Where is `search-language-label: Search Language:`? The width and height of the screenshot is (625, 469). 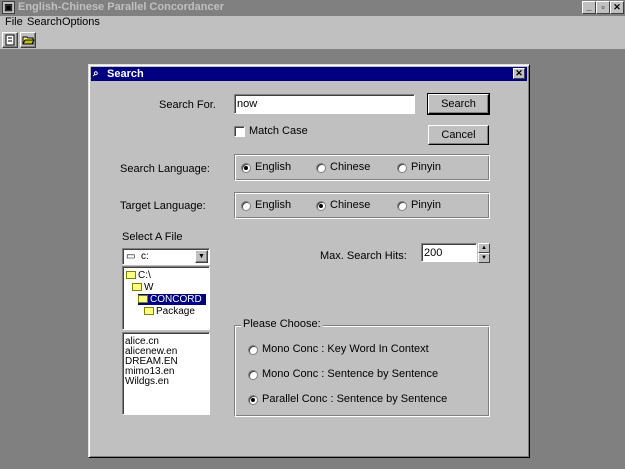
search-language-label: Search Language: is located at coordinates (165, 169).